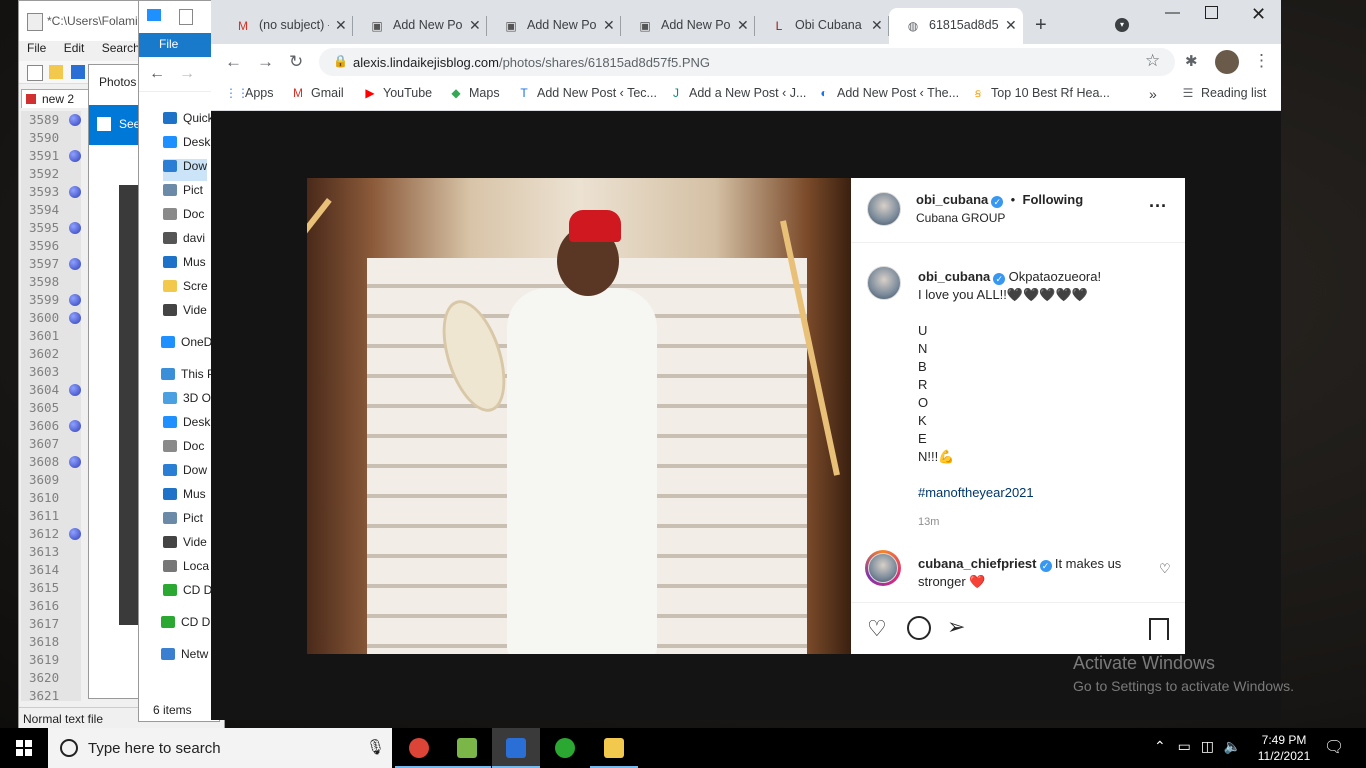  I want to click on properties-icon, so click(186, 17).